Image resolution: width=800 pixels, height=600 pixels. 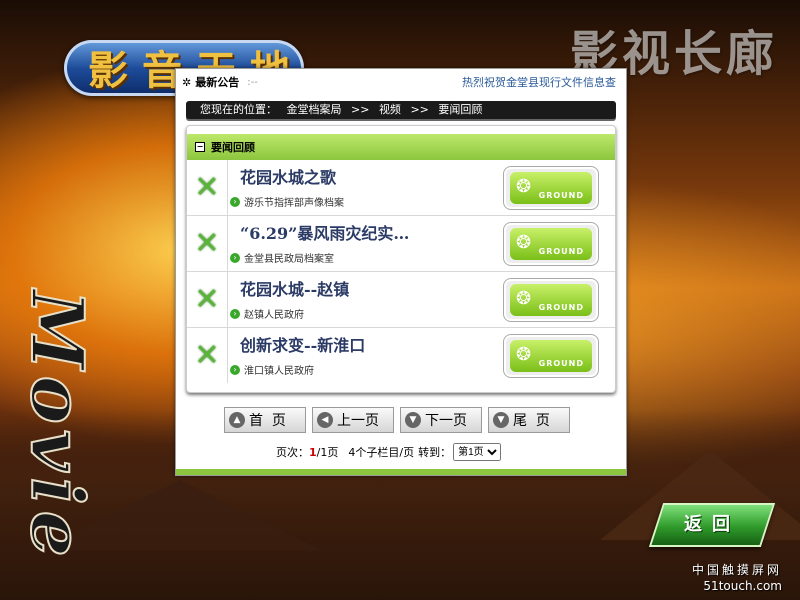 I want to click on collapse-icon: −, so click(x=200, y=147).